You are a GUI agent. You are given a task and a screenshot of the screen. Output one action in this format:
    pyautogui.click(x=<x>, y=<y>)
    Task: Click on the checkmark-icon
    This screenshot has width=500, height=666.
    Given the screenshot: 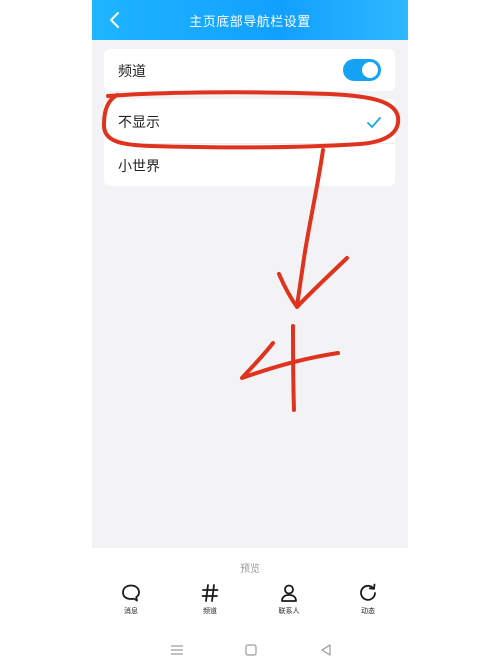 What is the action you would take?
    pyautogui.click(x=374, y=121)
    